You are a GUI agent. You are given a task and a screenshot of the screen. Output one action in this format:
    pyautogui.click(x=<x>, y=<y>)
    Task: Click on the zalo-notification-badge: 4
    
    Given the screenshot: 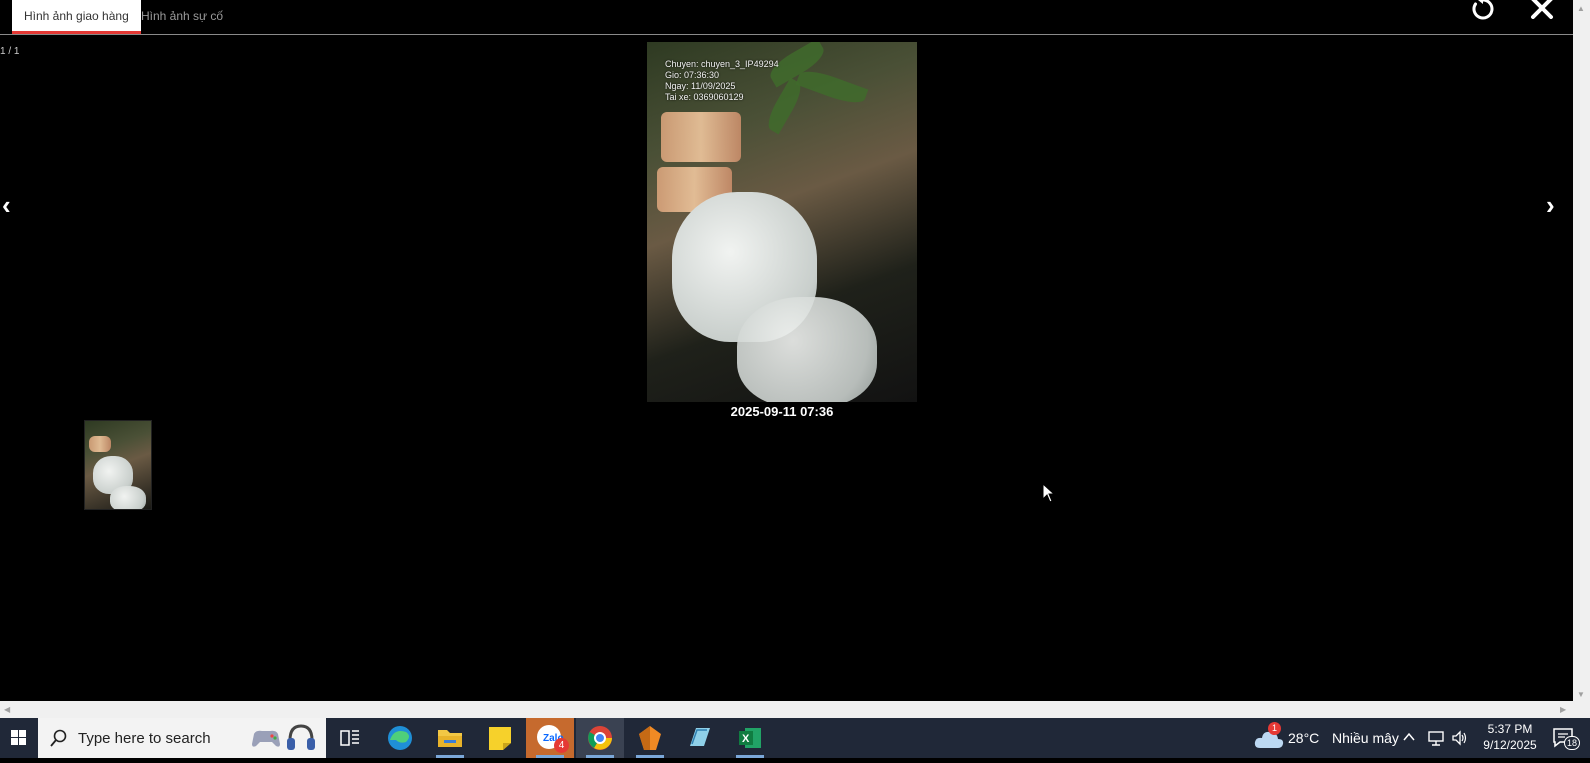 What is the action you would take?
    pyautogui.click(x=561, y=745)
    